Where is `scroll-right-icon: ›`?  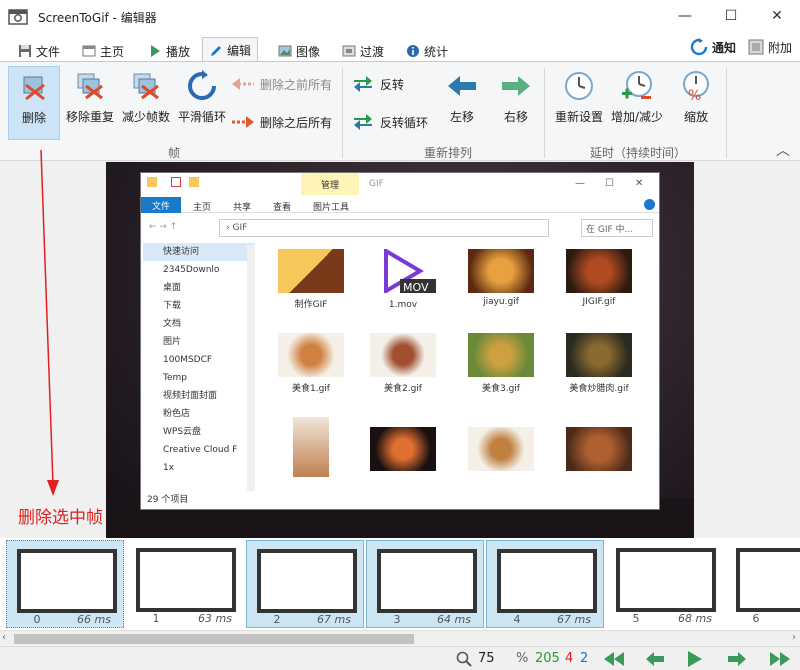 scroll-right-icon: › is located at coordinates (794, 637).